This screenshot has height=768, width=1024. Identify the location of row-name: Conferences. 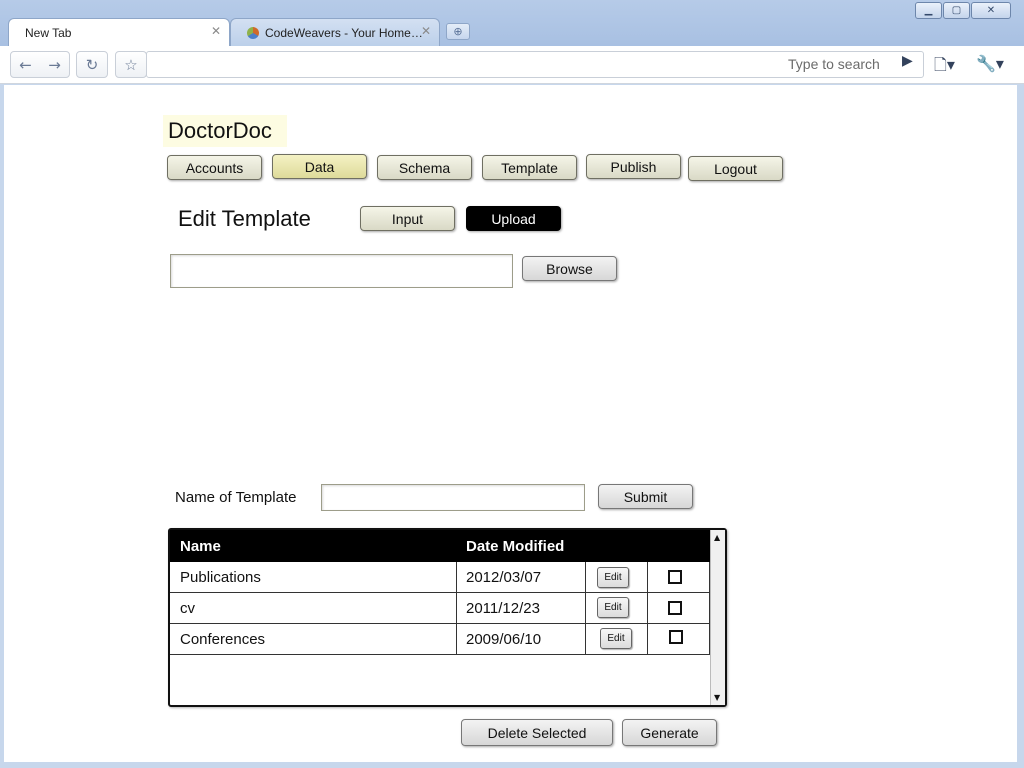
(223, 639).